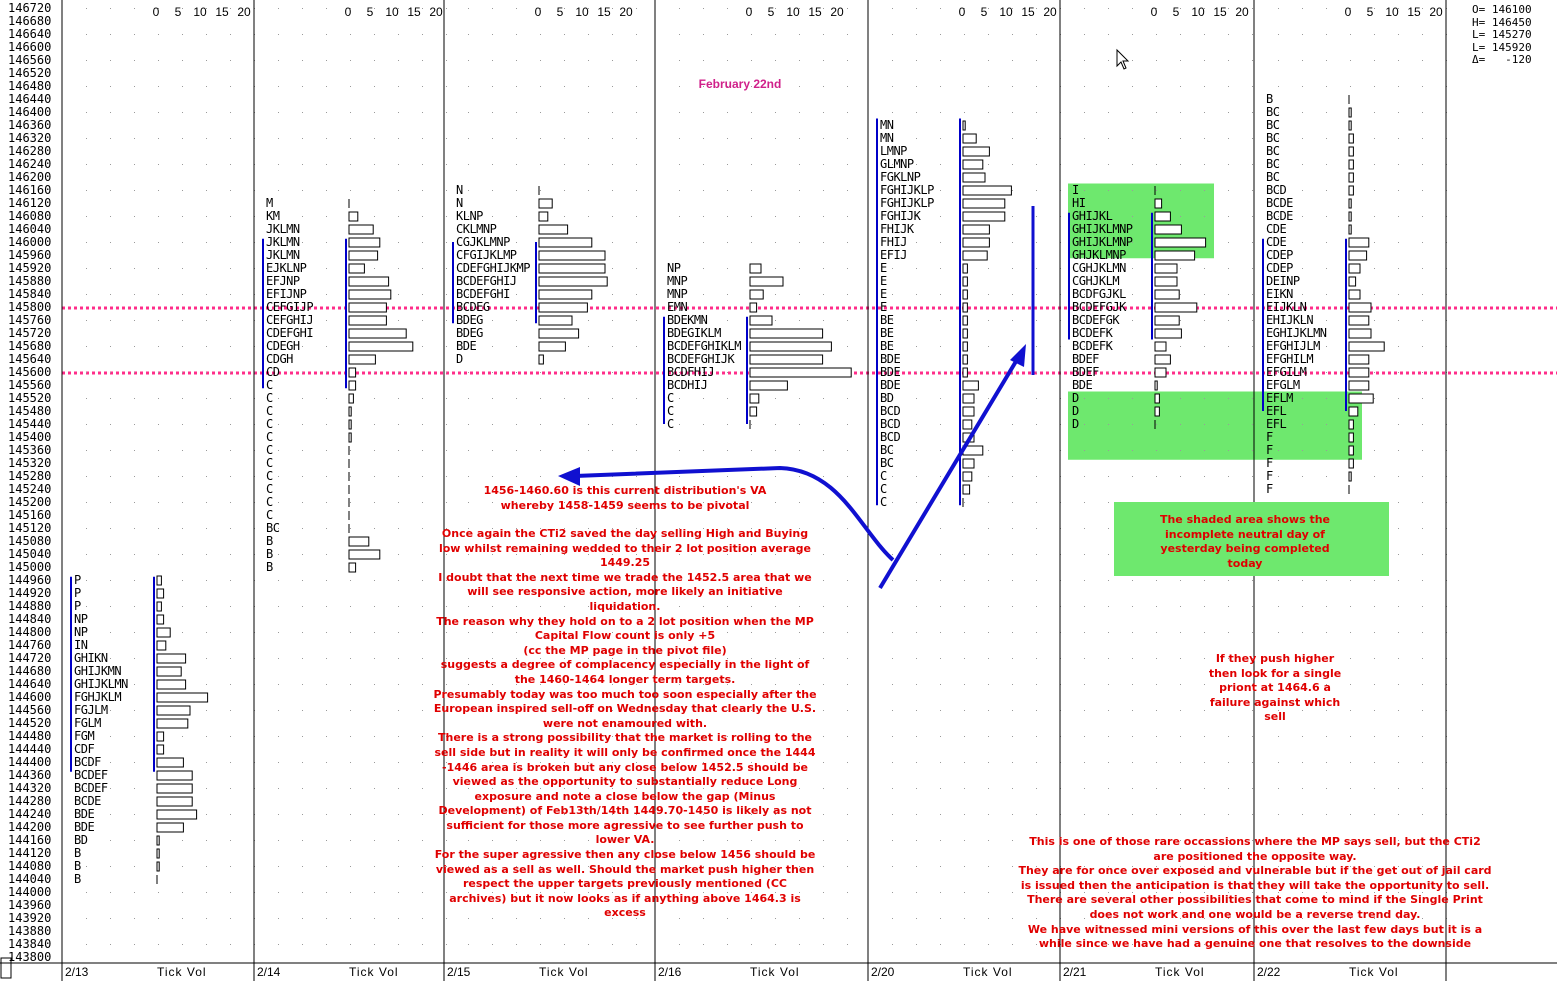  Describe the element at coordinates (1283, 385) in the screenshot. I see `tpo-letters: EFGLM` at that location.